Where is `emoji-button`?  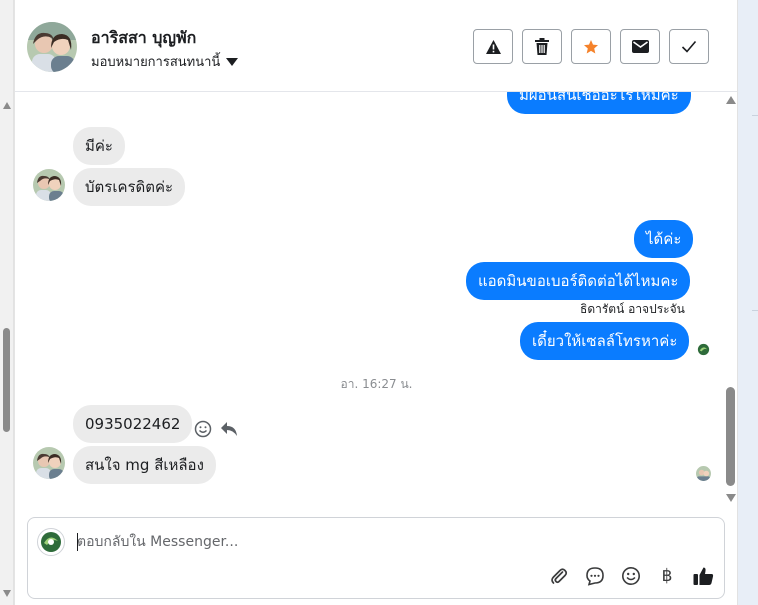
emoji-button is located at coordinates (631, 576).